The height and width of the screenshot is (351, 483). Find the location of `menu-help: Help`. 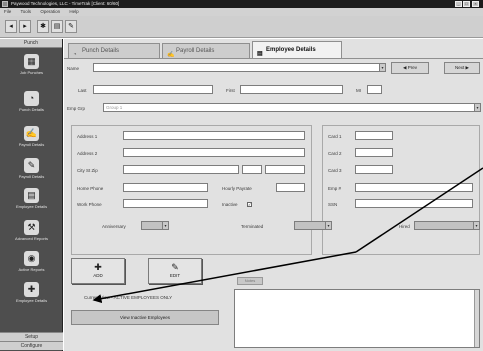

menu-help: Help is located at coordinates (73, 11).